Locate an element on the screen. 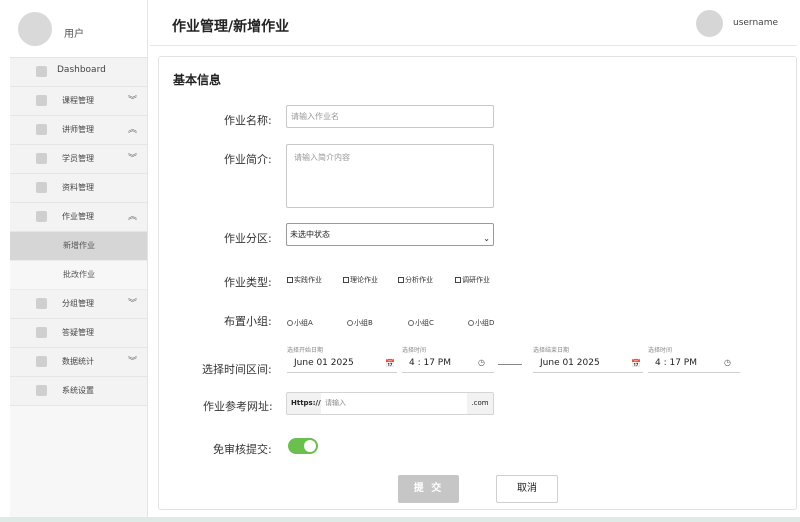 Image resolution: width=800 pixels, height=522 pixels. group-radio-d: 小组D is located at coordinates (481, 323).